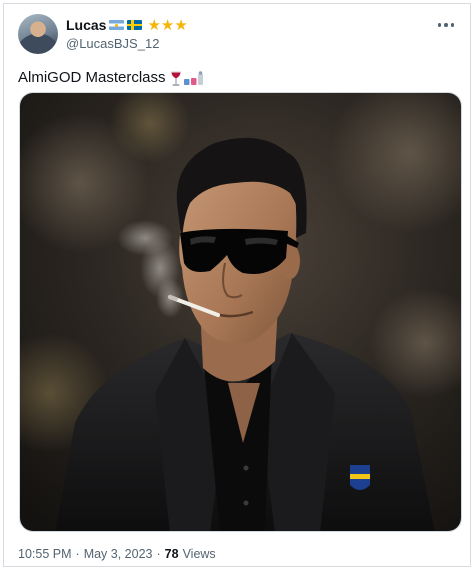 The width and height of the screenshot is (474, 570). I want to click on wine-glass-icon, so click(175, 78).